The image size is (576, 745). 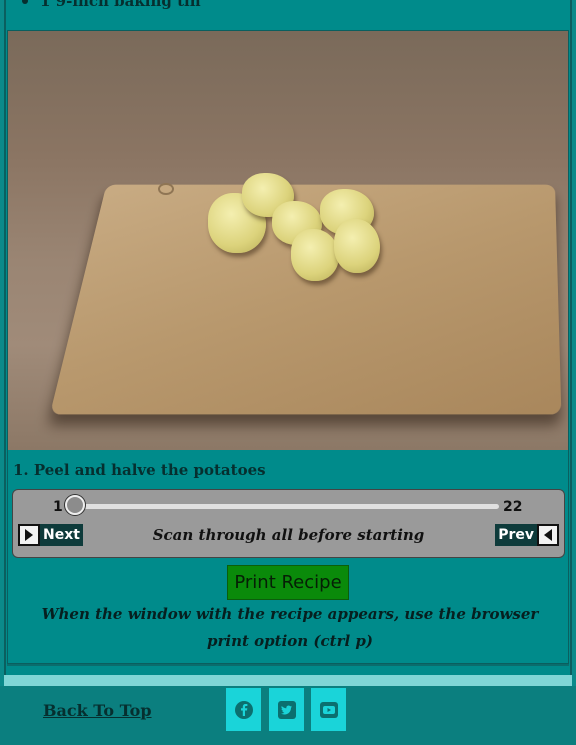 What do you see at coordinates (548, 535) in the screenshot?
I see `play-left-icon` at bounding box center [548, 535].